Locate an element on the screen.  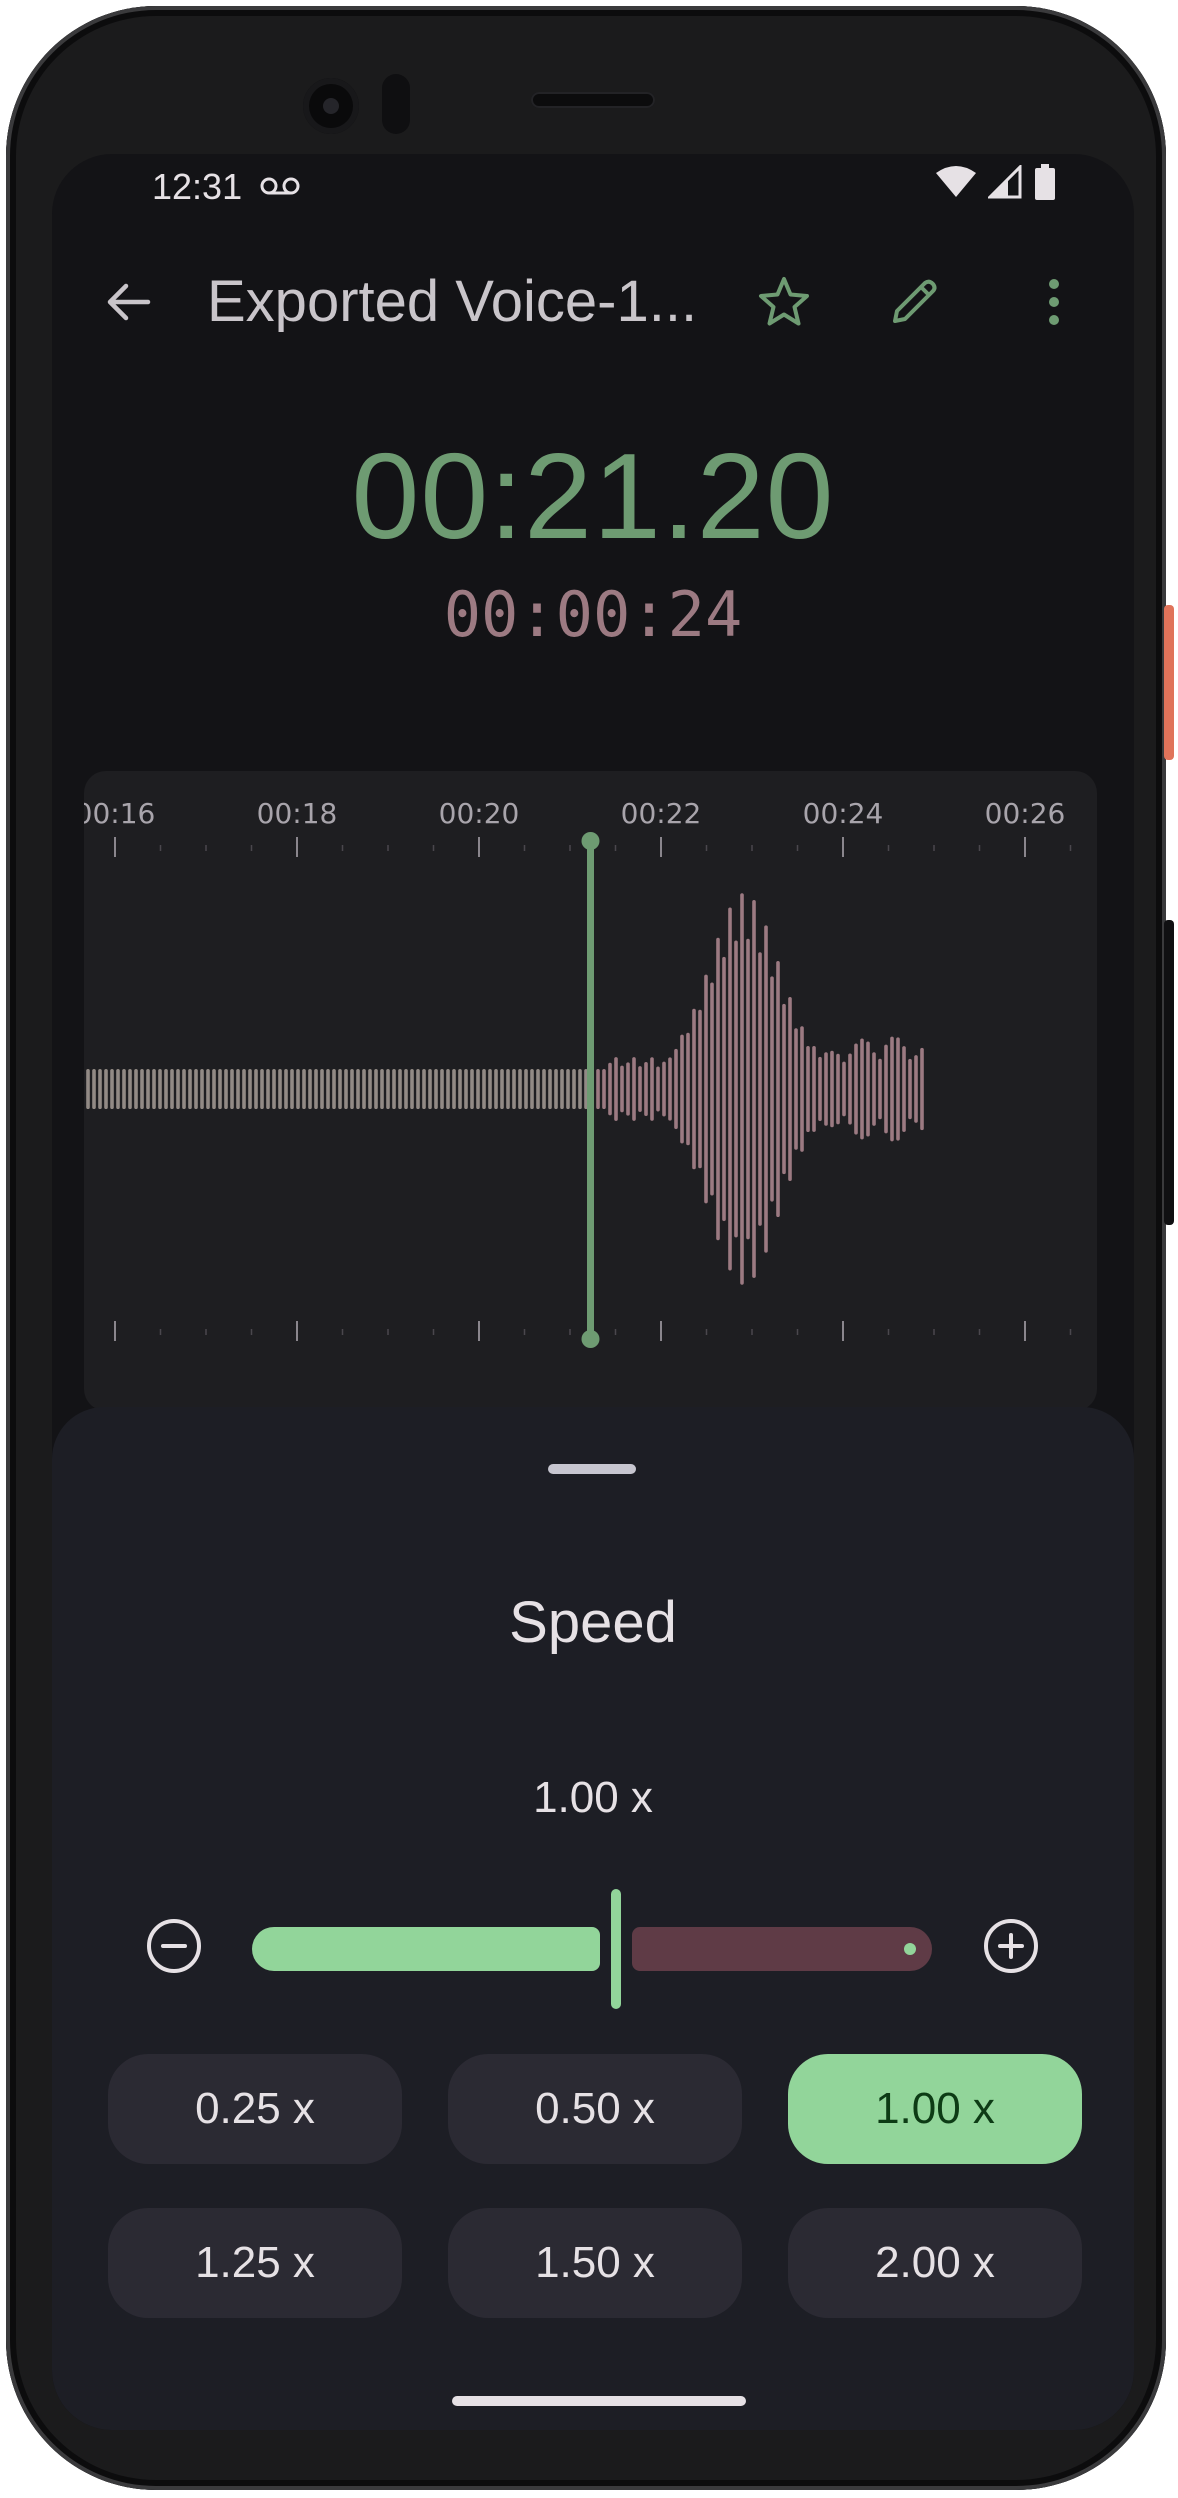
more-vert-icon is located at coordinates (1054, 302).